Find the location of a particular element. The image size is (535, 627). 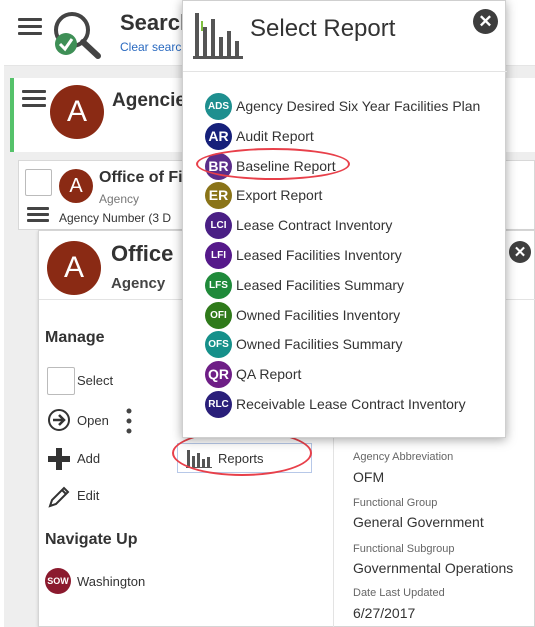

report-item-qr: QR QA Report is located at coordinates (253, 374).